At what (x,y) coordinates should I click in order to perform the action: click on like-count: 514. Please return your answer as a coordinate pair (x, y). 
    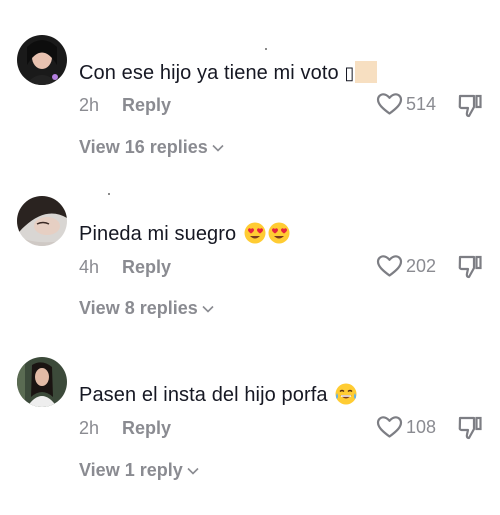
    Looking at the image, I should click on (421, 103).